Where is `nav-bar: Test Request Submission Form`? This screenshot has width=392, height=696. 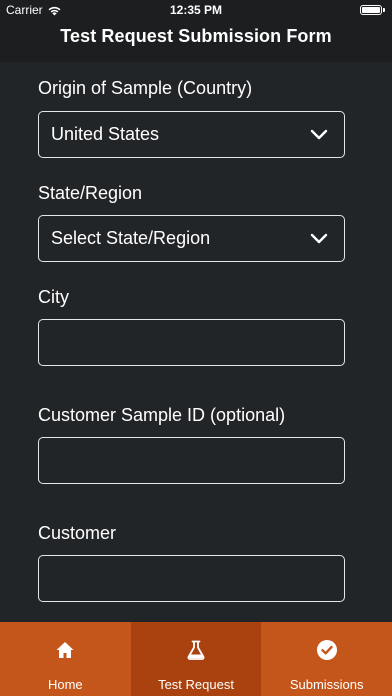 nav-bar: Test Request Submission Form is located at coordinates (196, 41).